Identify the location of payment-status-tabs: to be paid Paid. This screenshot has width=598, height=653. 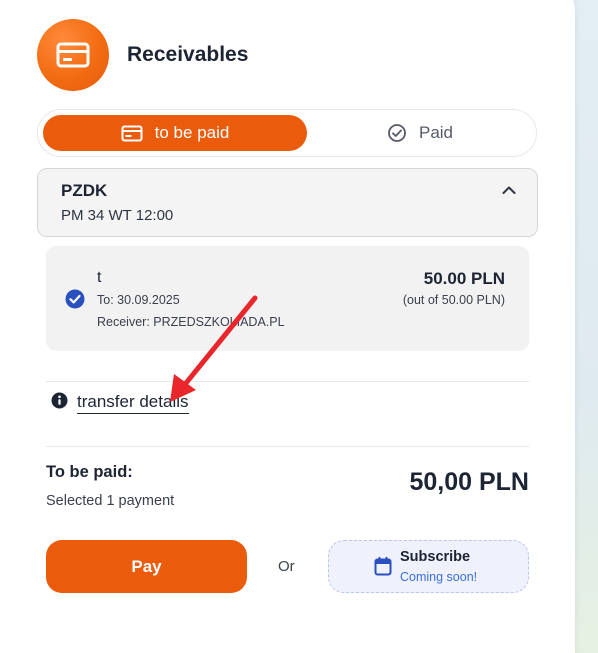
(287, 133).